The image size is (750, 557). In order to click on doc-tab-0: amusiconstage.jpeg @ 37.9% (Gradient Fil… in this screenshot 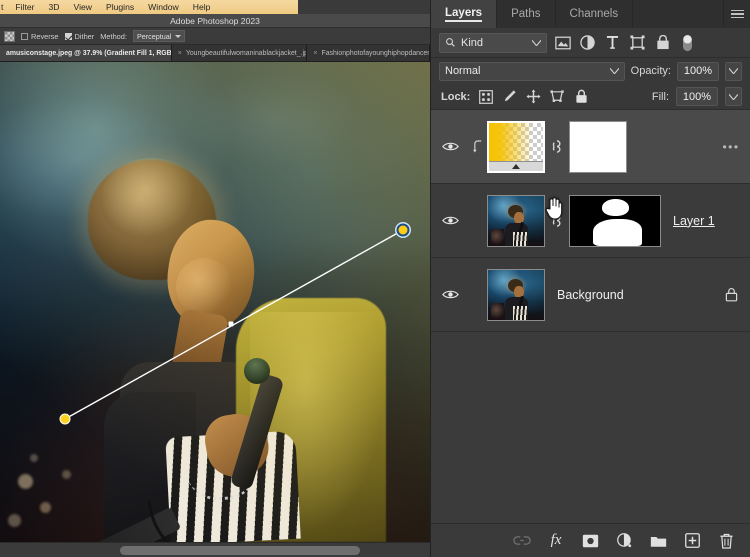, I will do `click(86, 53)`.